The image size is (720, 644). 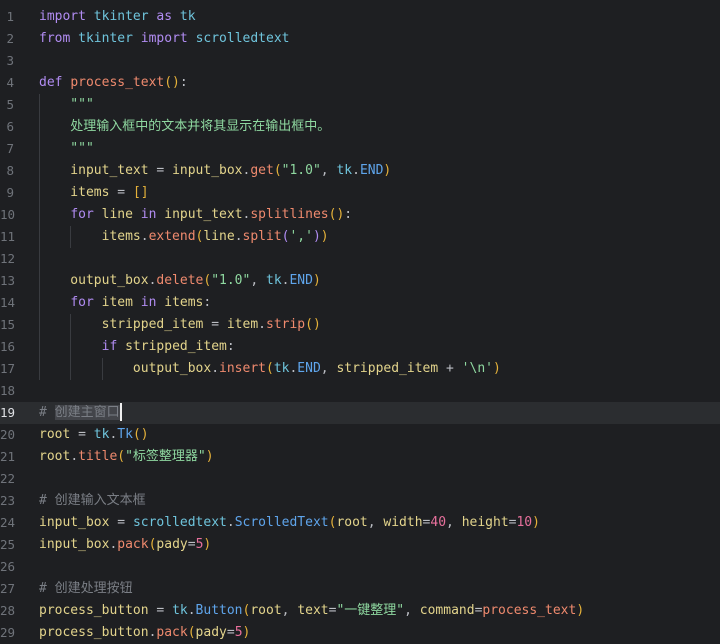 I want to click on code-token: delete, so click(x=180, y=280).